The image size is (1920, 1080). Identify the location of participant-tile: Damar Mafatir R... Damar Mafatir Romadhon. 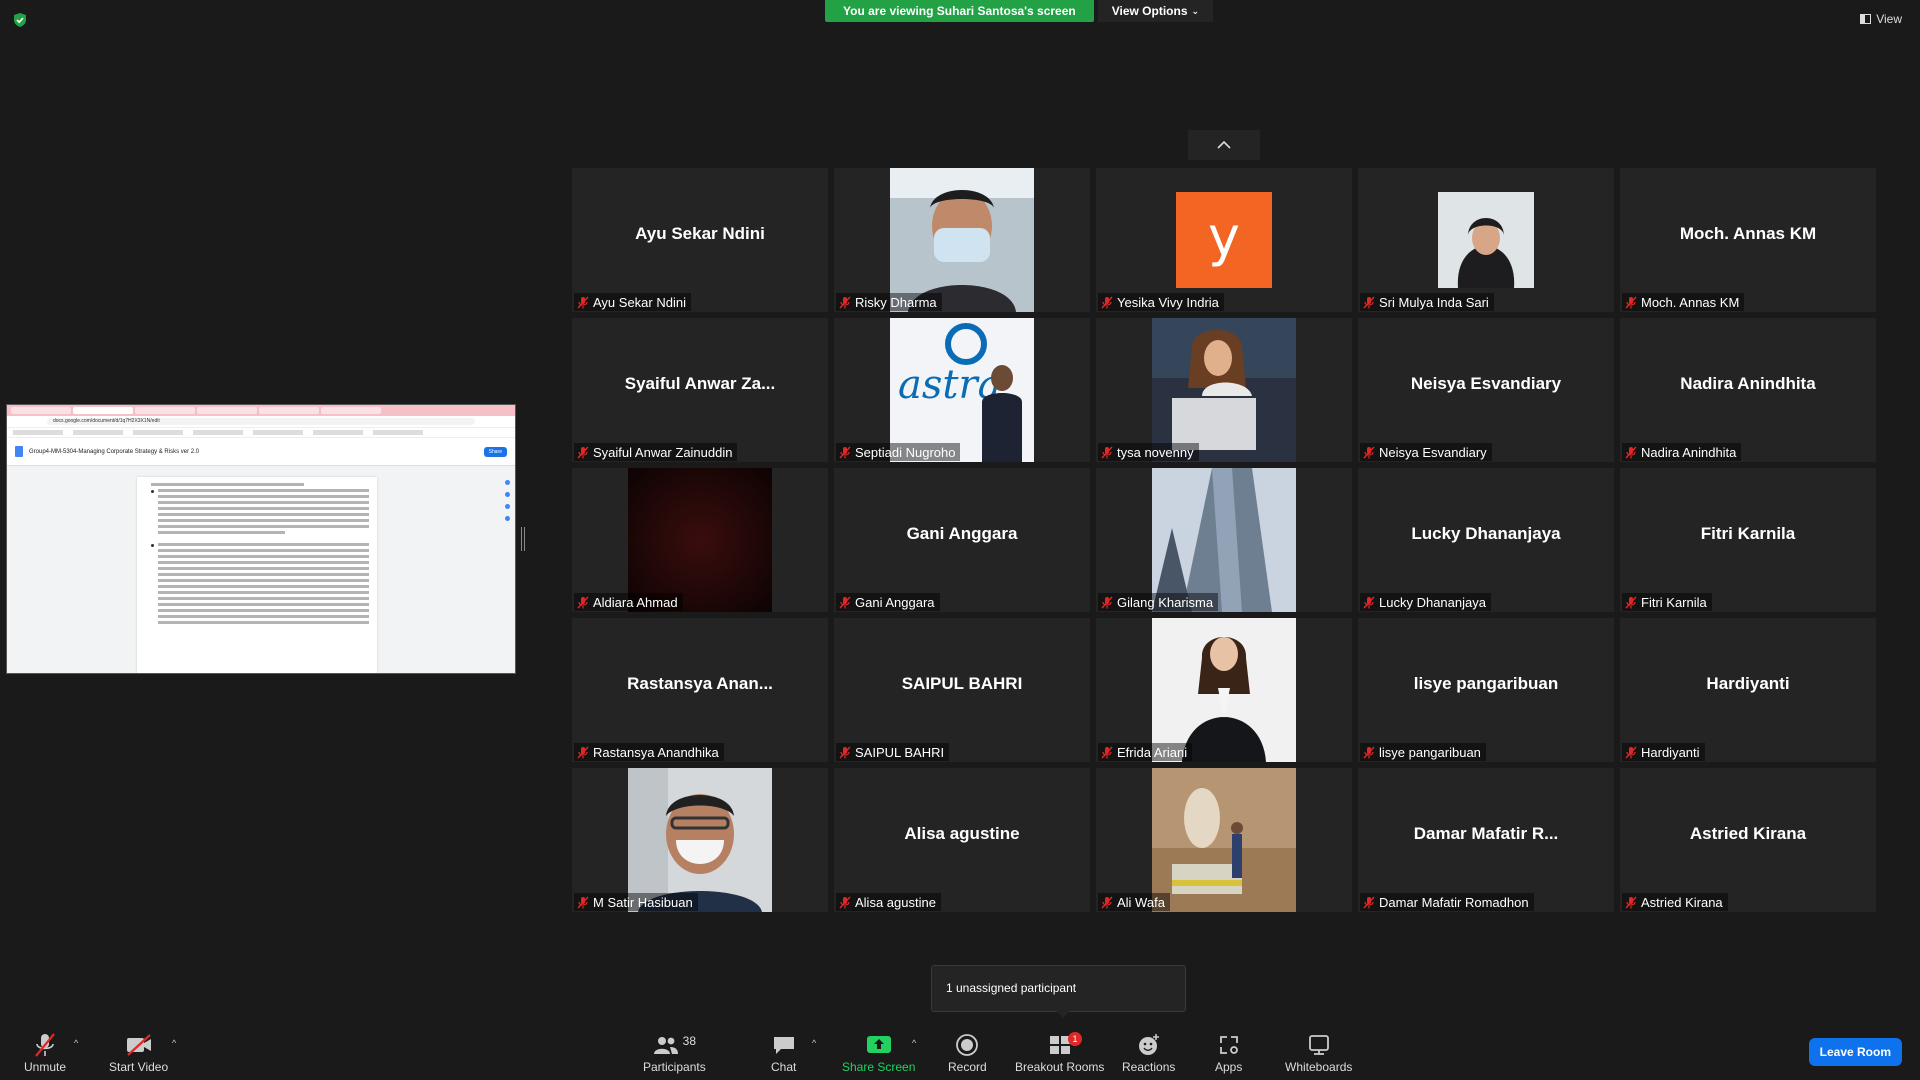
(1486, 840).